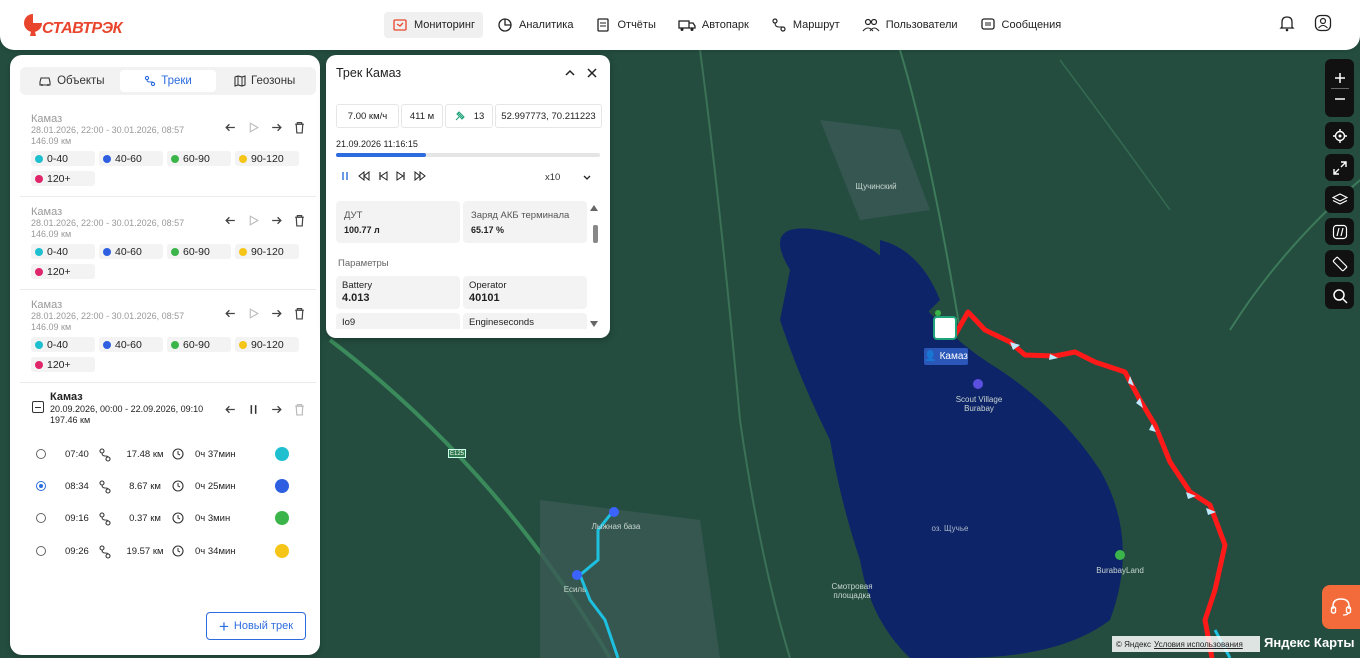  I want to click on logo-mark-icon, so click(33, 25).